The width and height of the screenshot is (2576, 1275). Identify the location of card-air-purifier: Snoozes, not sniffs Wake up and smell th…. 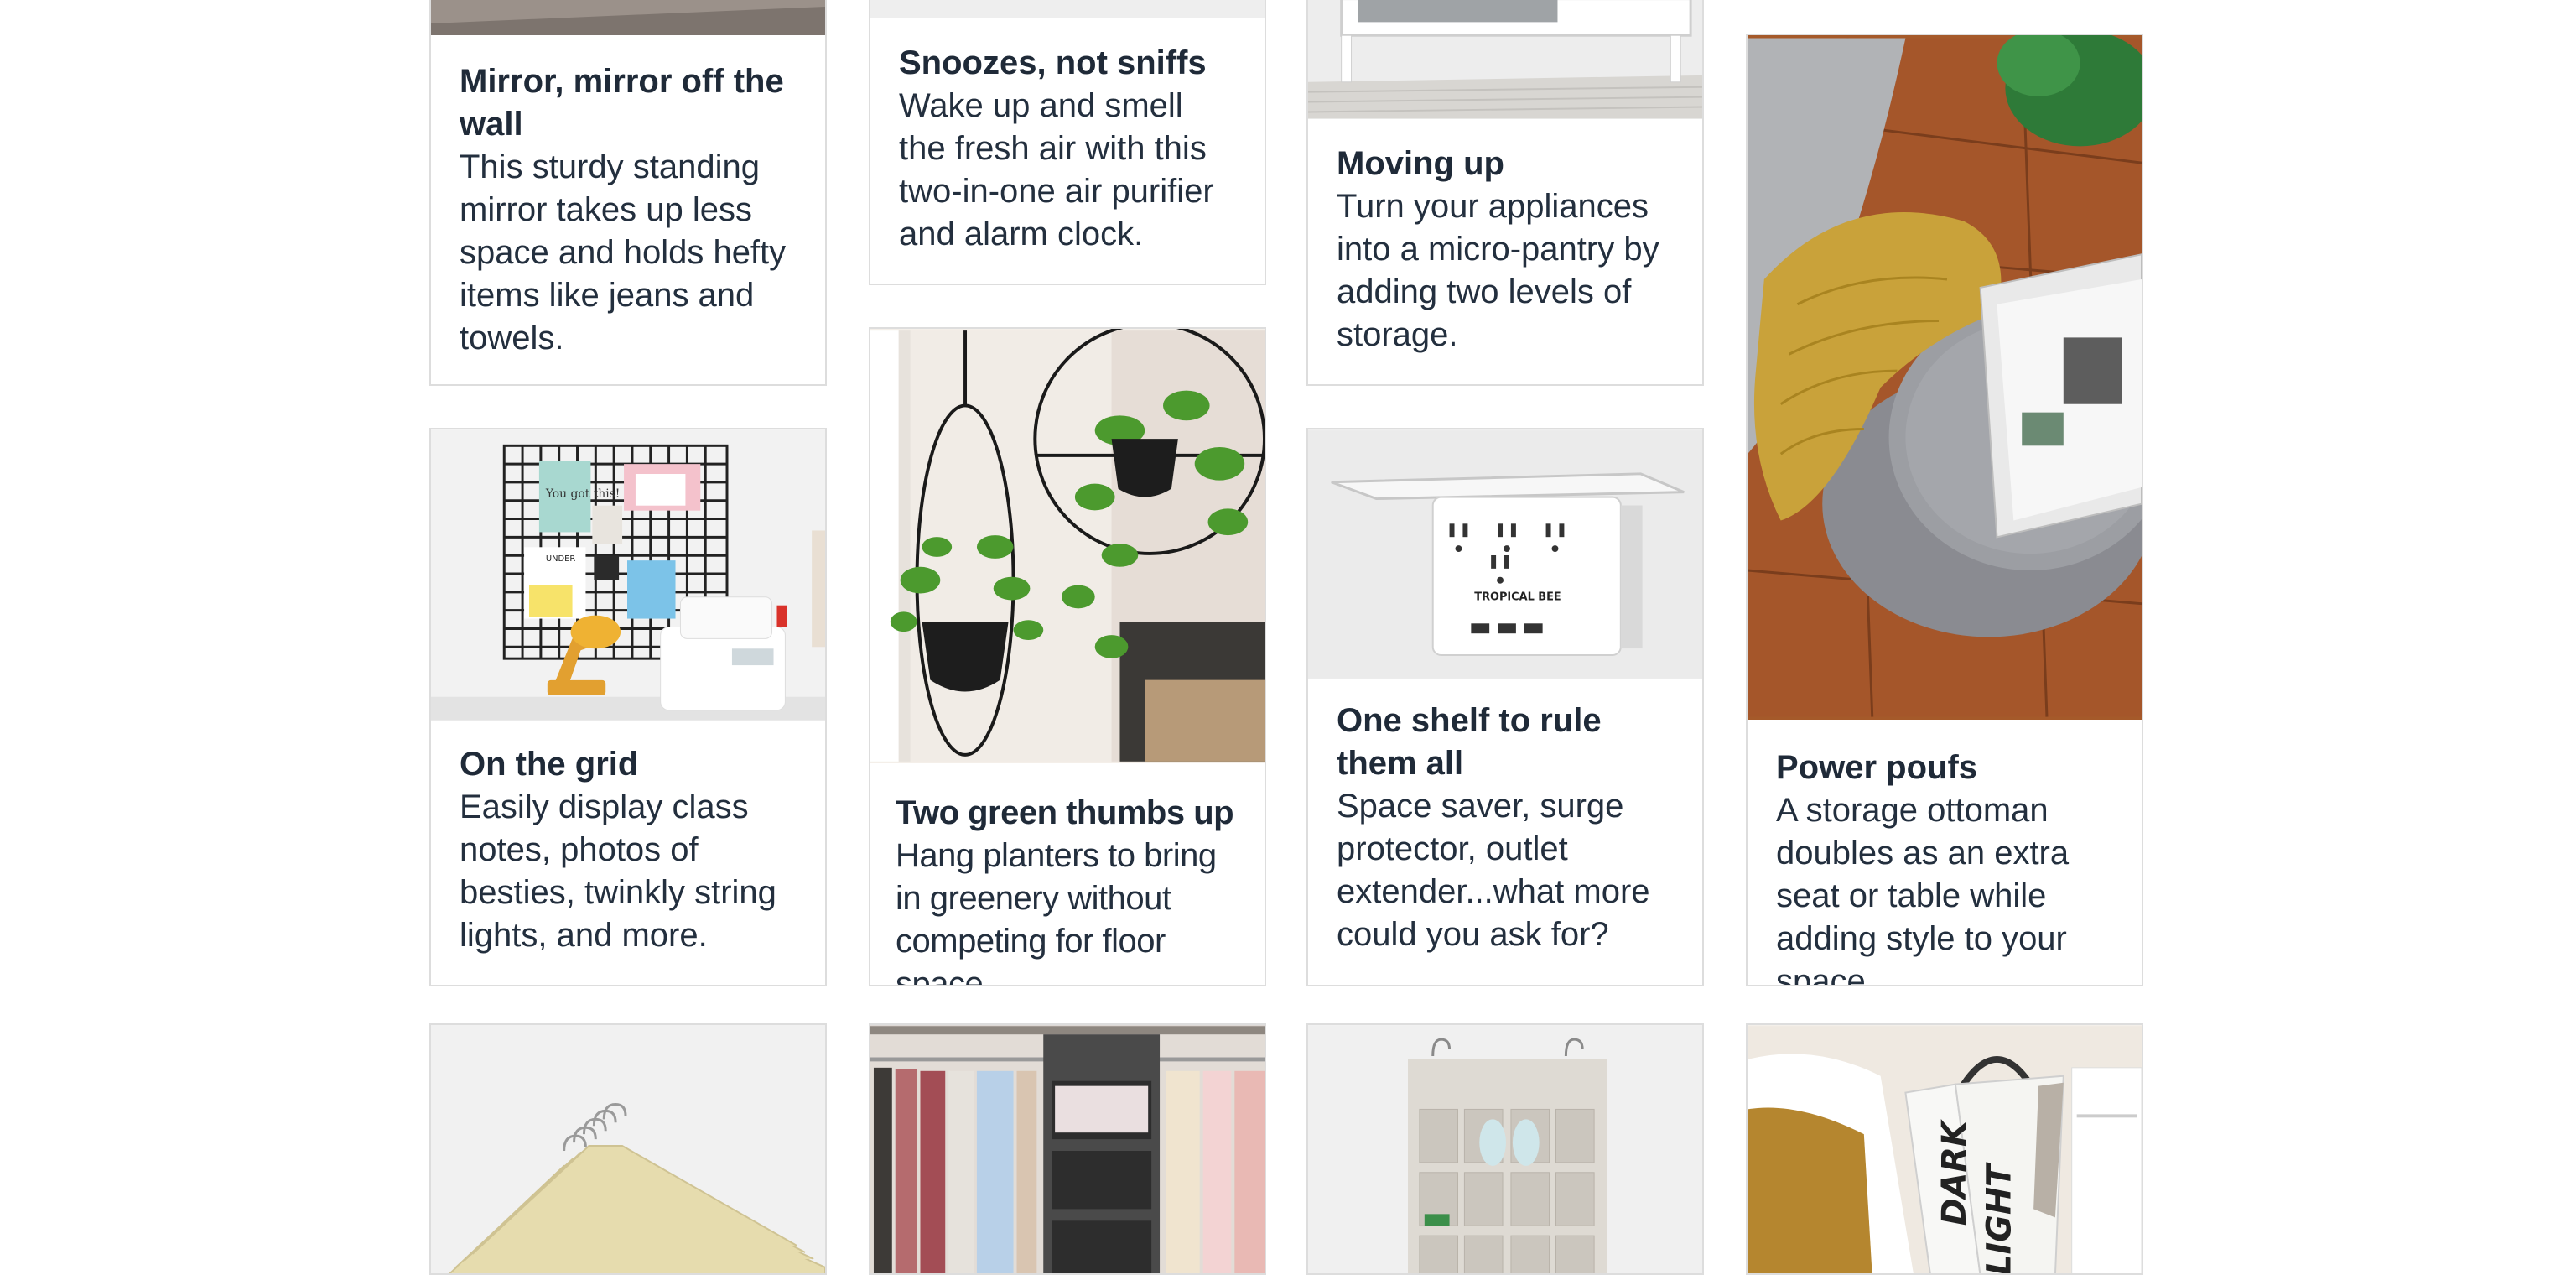
(1067, 142).